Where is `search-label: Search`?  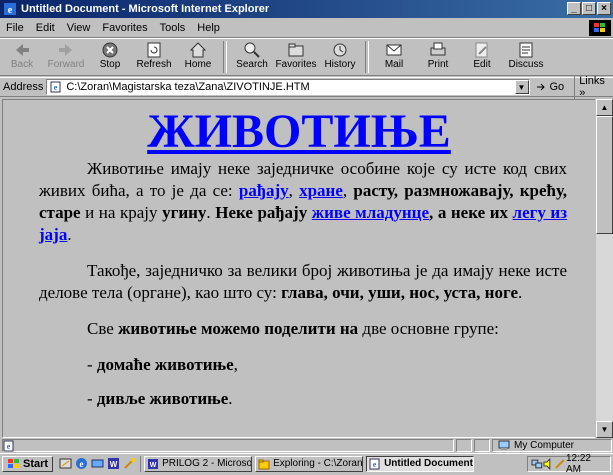 search-label: Search is located at coordinates (252, 64).